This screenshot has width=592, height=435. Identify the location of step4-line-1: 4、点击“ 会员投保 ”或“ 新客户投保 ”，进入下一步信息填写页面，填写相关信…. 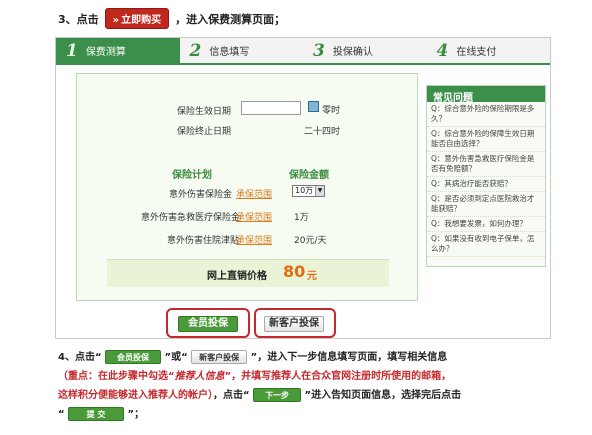
(318, 357).